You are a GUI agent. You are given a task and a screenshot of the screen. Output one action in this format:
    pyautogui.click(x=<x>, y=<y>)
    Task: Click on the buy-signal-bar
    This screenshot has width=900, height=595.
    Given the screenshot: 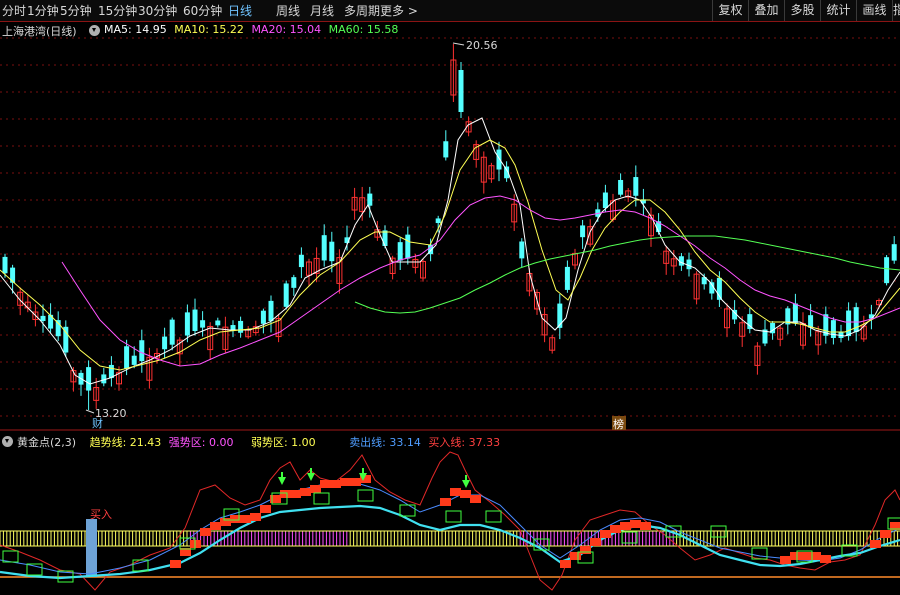 What is the action you would take?
    pyautogui.click(x=91, y=548)
    